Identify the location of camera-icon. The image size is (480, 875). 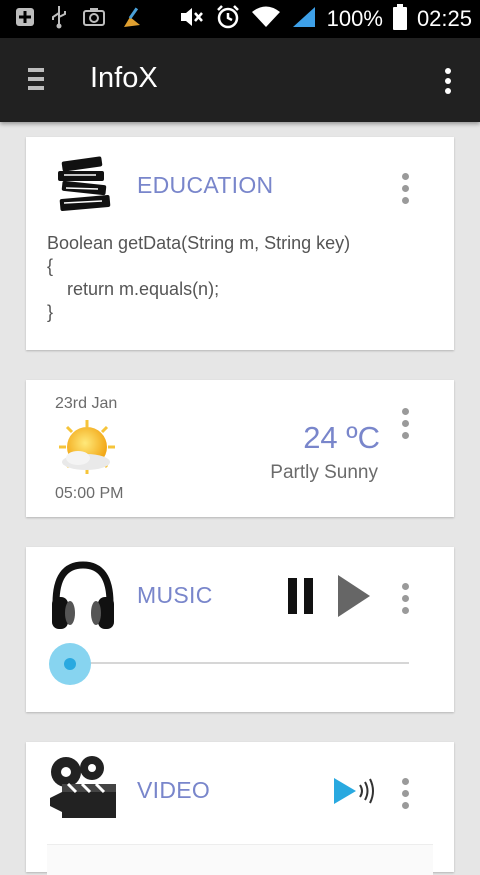
(94, 19).